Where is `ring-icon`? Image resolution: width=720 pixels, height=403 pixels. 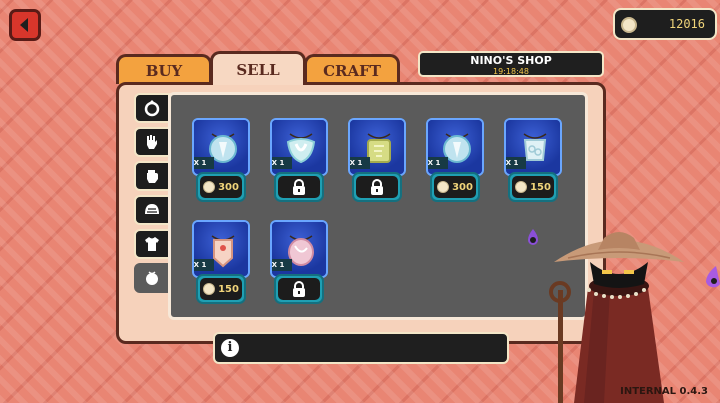 ring-icon is located at coordinates (152, 108).